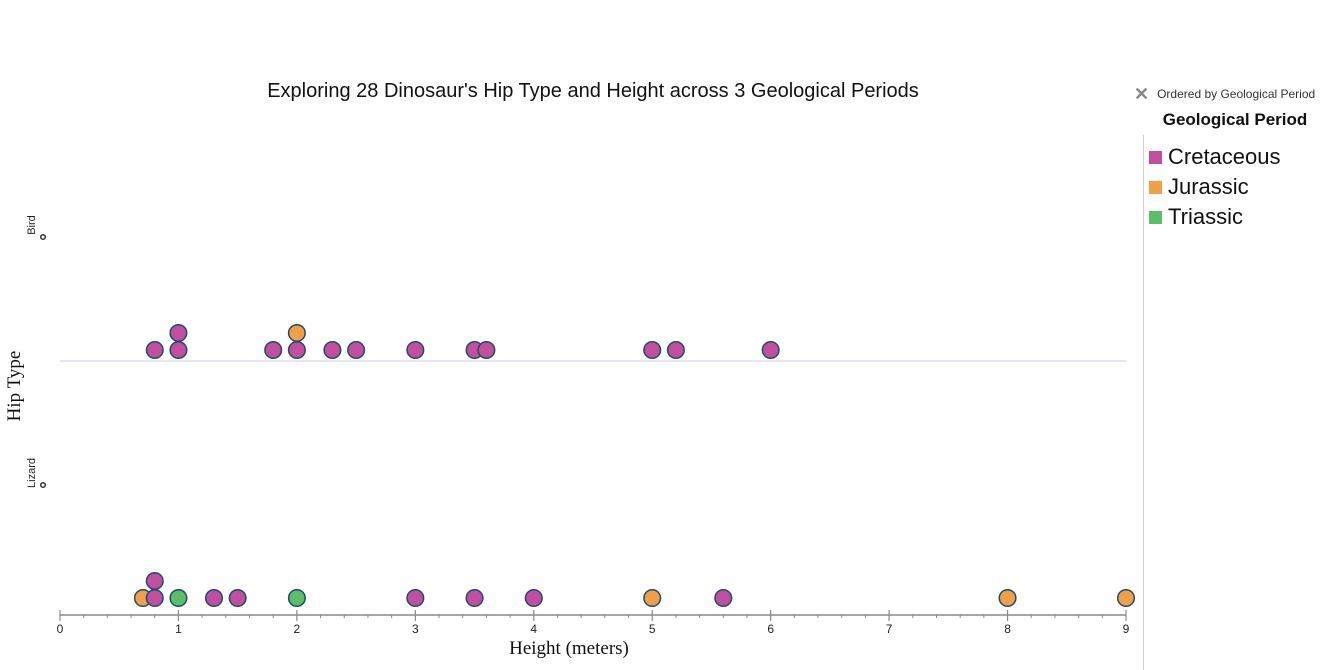 This screenshot has width=1322, height=670. I want to click on legend-title: Geological Period, so click(1235, 119).